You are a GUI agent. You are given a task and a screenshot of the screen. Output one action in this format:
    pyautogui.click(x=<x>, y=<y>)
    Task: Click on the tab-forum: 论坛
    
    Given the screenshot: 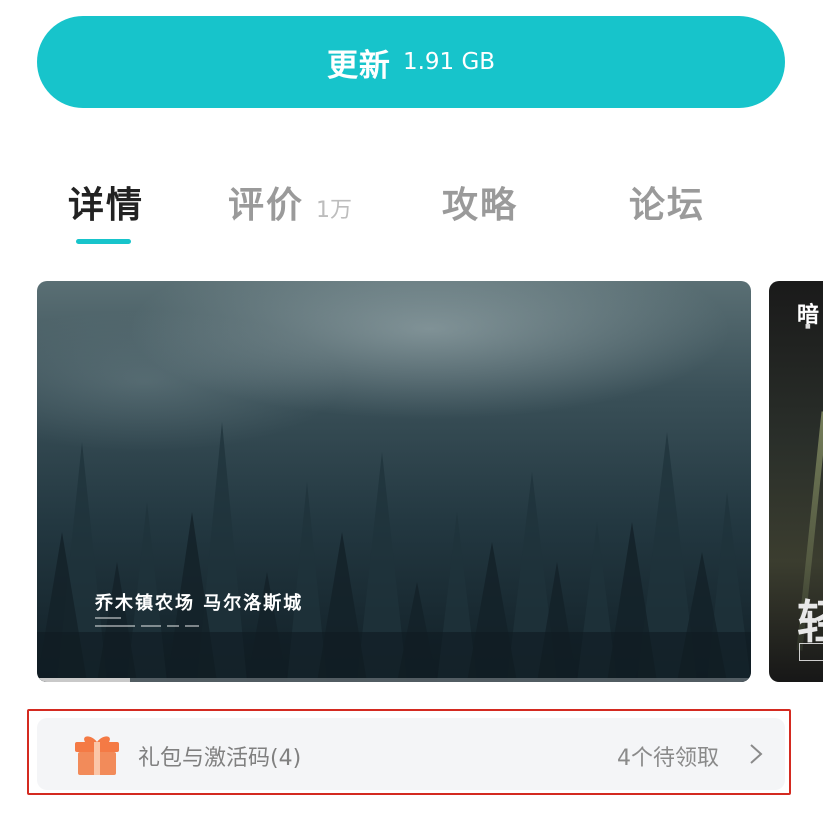 What is the action you would take?
    pyautogui.click(x=667, y=202)
    